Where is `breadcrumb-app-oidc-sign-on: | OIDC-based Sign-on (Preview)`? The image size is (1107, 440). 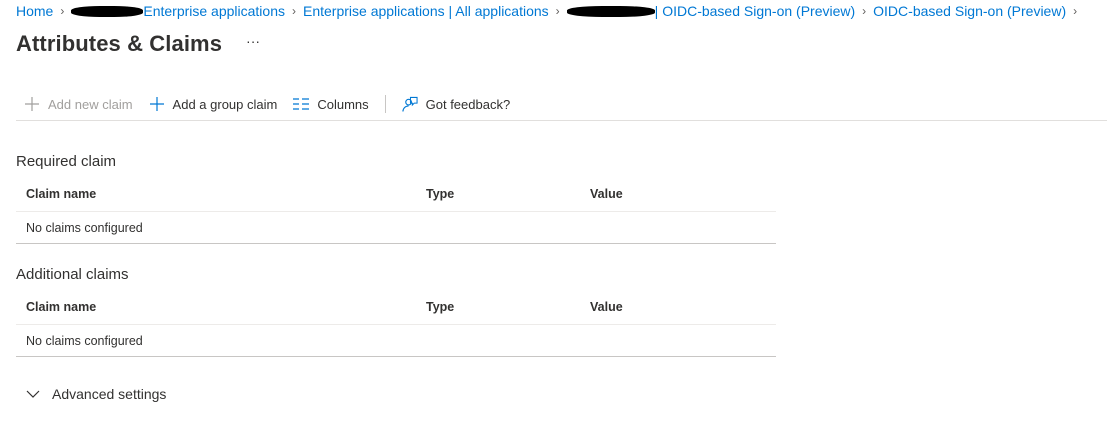 breadcrumb-app-oidc-sign-on: | OIDC-based Sign-on (Preview) is located at coordinates (755, 11).